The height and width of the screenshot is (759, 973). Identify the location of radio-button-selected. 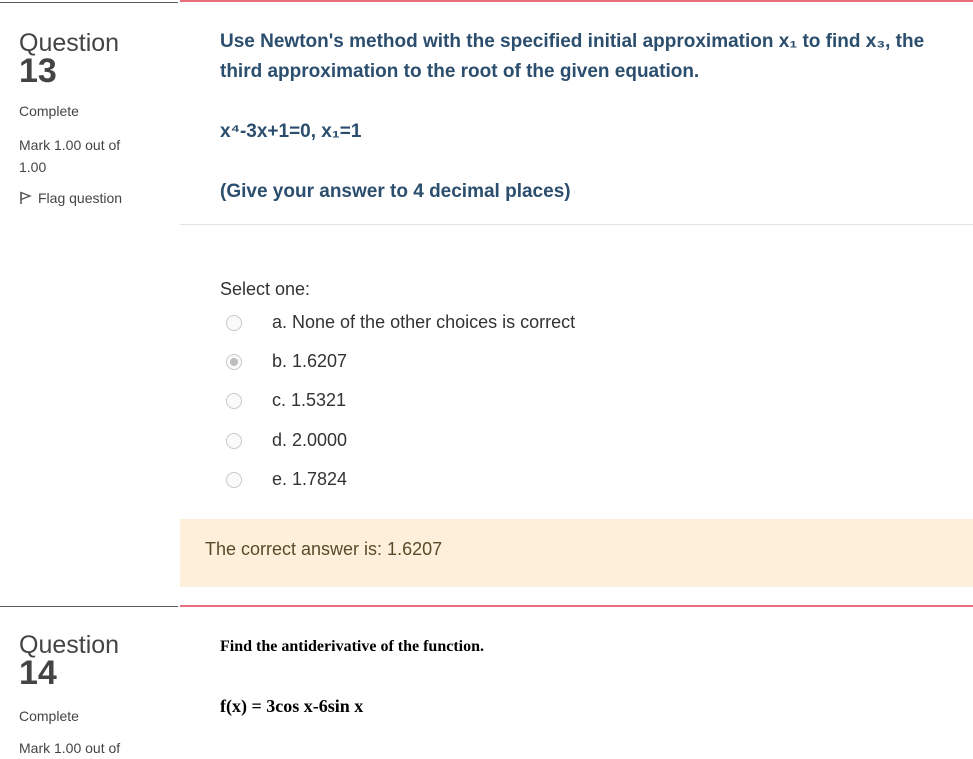
(234, 361).